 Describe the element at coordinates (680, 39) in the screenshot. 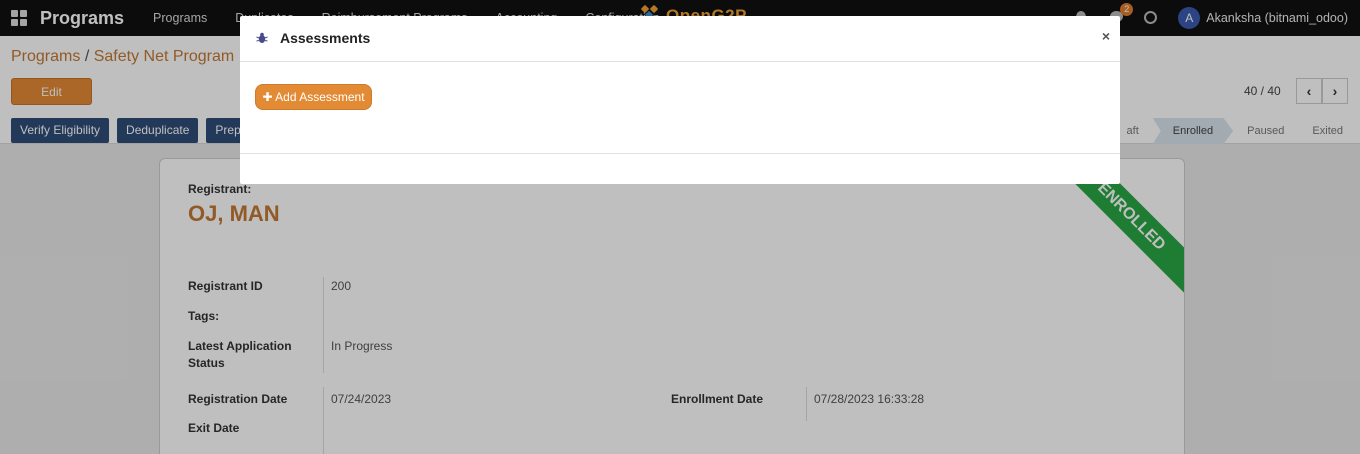

I see `dialog-header: Assessments ×` at that location.